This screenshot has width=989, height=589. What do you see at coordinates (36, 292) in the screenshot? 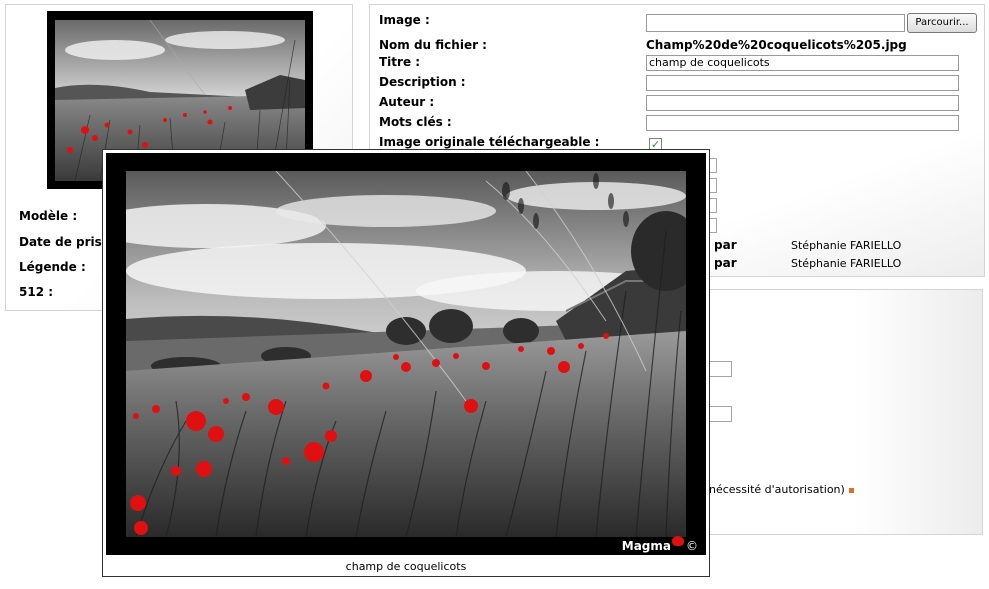
I see `size-512-label: 512 :` at bounding box center [36, 292].